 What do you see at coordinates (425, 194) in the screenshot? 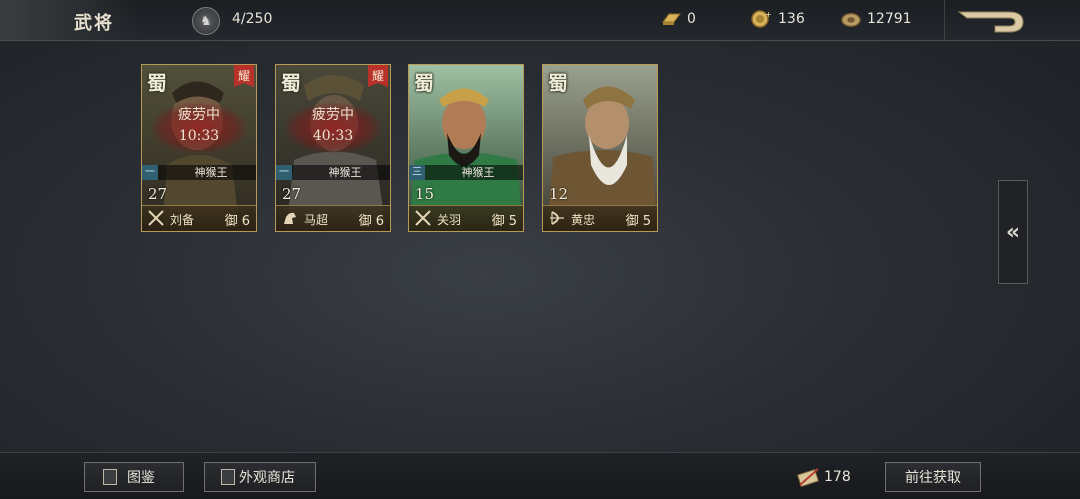
I see `hero-level: 15` at bounding box center [425, 194].